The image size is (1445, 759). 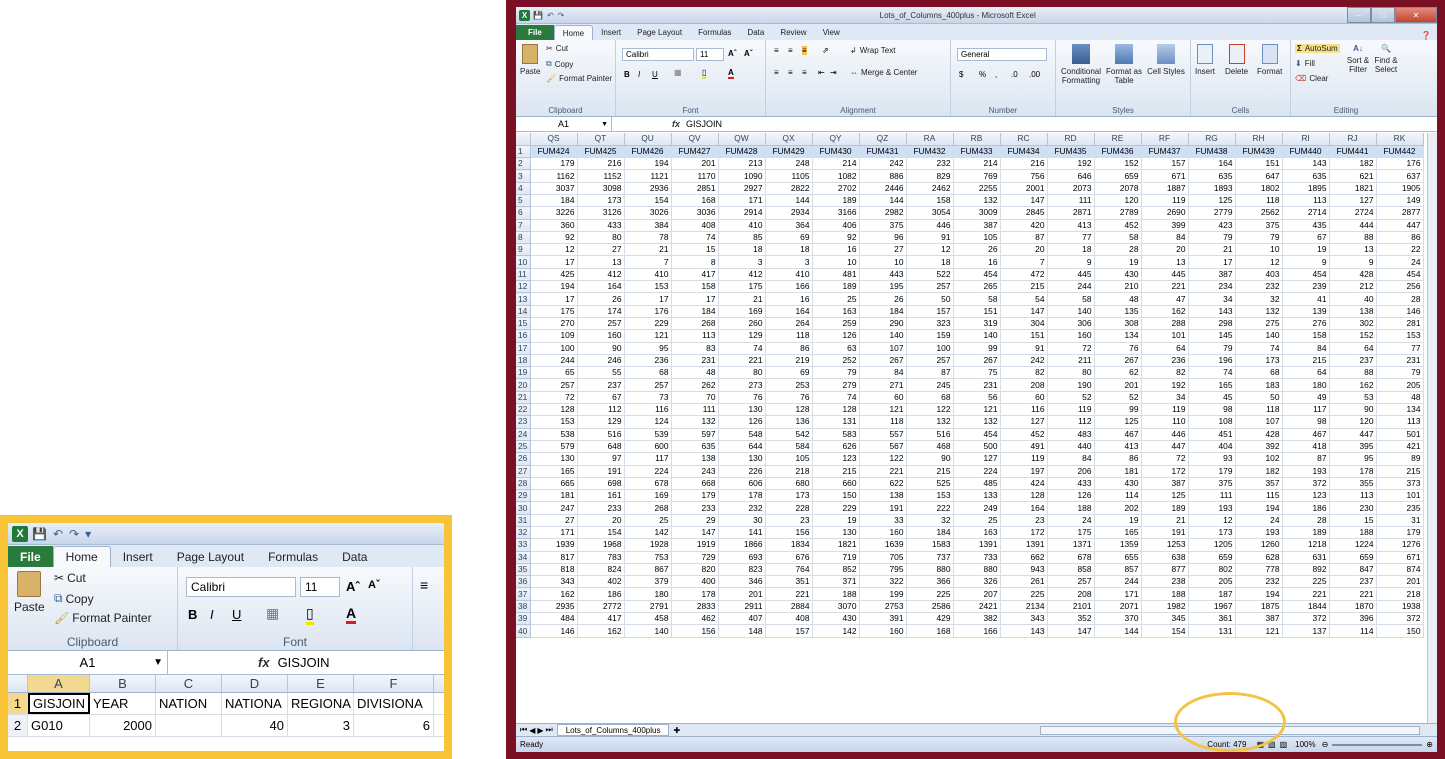 What do you see at coordinates (1071, 188) in the screenshot?
I see `cell: 2073` at bounding box center [1071, 188].